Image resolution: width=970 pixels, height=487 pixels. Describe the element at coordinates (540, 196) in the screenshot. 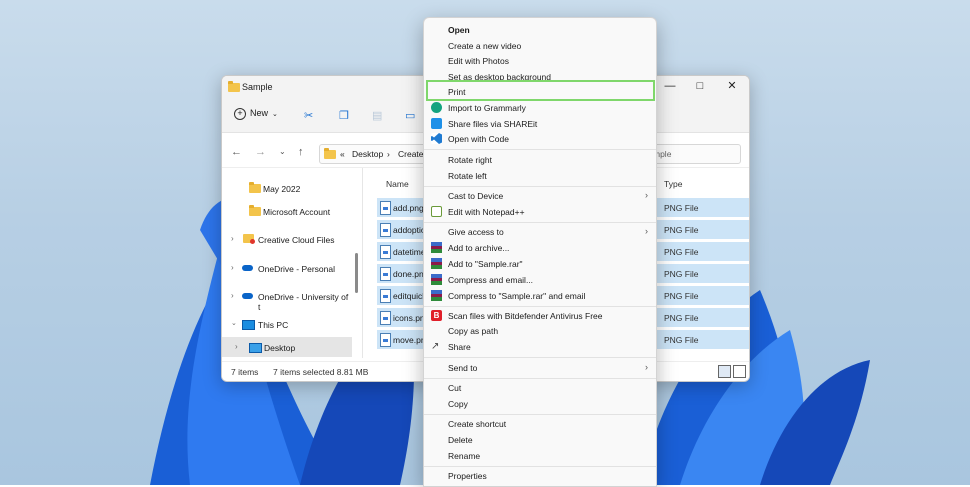

I see `menu-item-cast-device: Cast to Device ›` at that location.